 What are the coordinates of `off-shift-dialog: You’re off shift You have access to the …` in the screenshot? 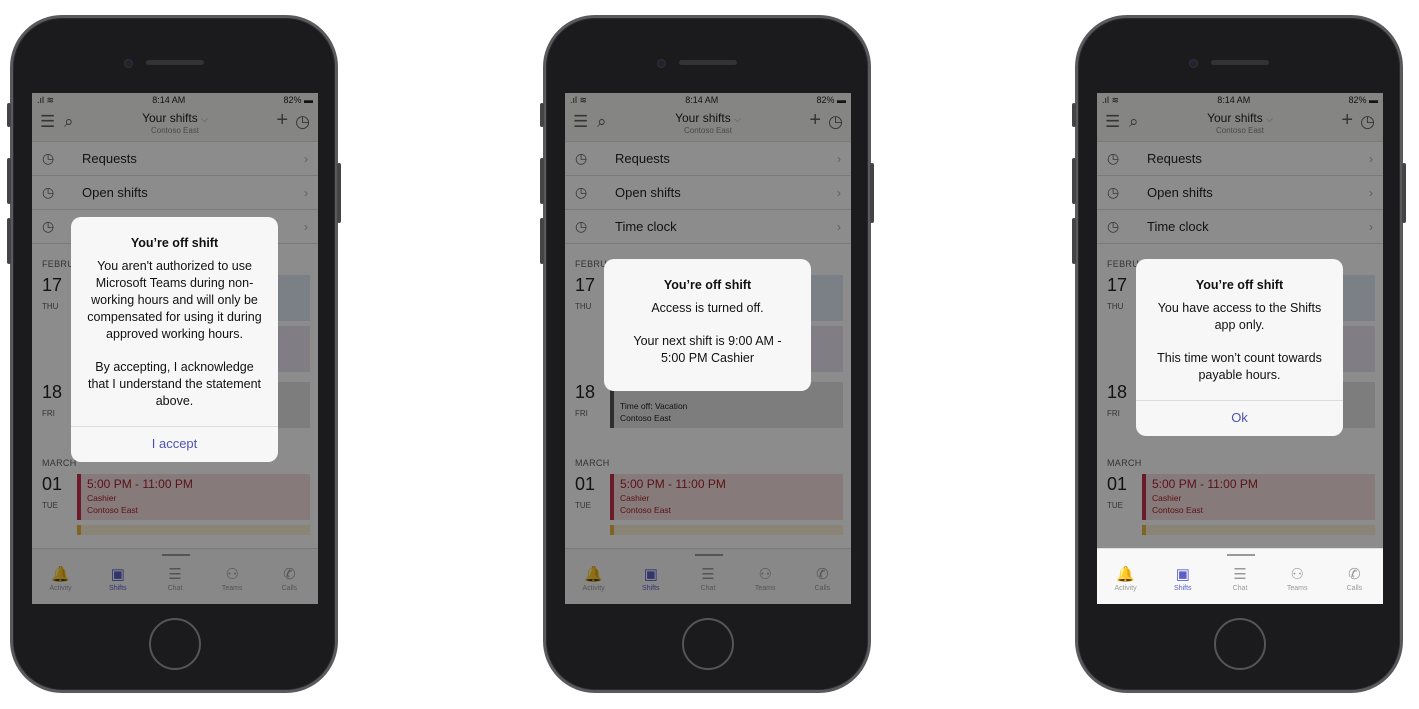 It's located at (1239, 347).